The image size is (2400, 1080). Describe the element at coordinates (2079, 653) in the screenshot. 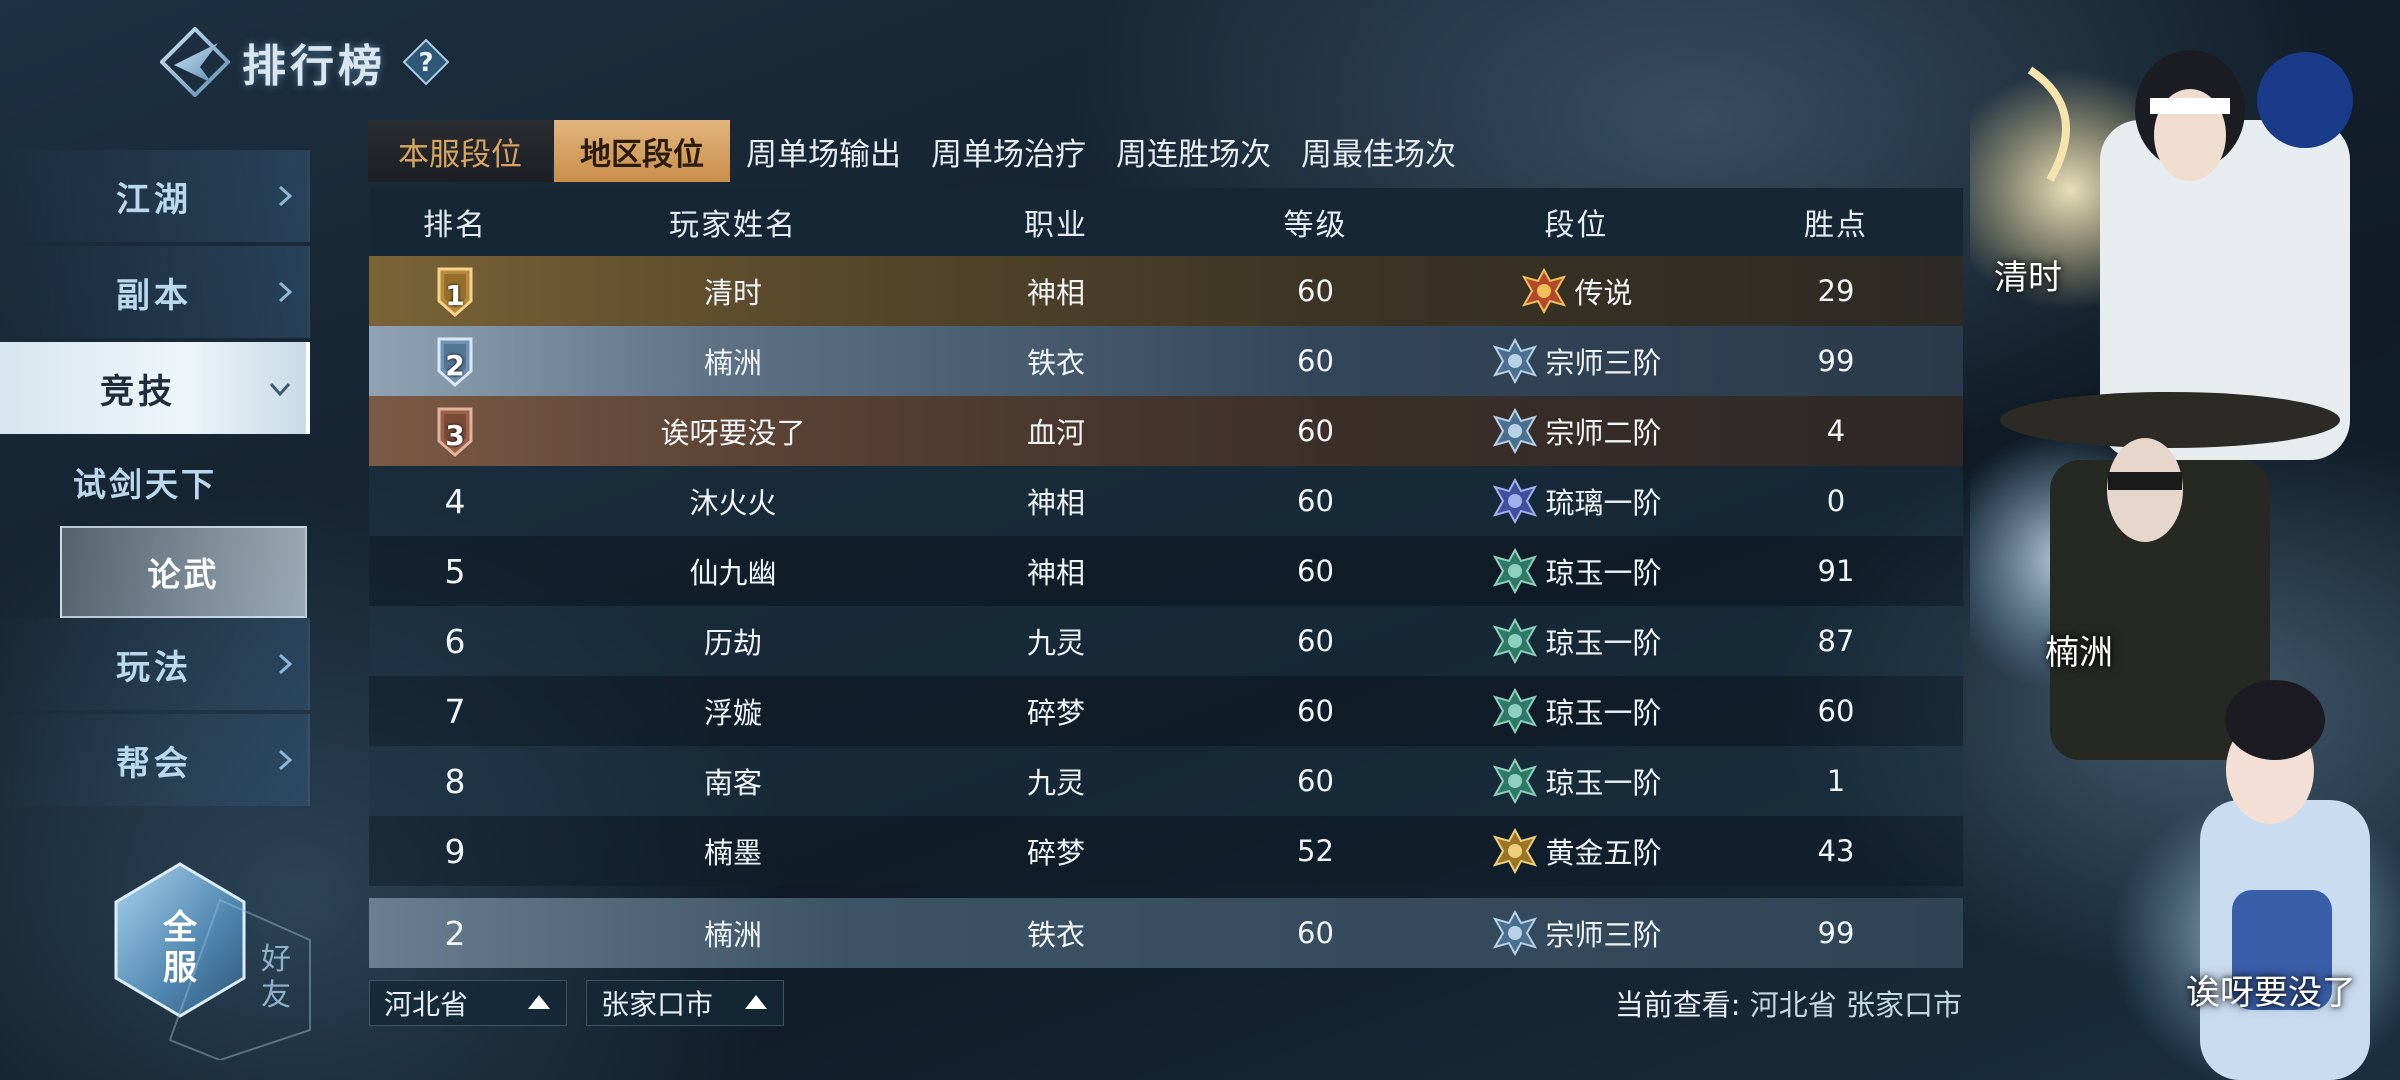

I see `showcase-name-second: 楠洲` at that location.